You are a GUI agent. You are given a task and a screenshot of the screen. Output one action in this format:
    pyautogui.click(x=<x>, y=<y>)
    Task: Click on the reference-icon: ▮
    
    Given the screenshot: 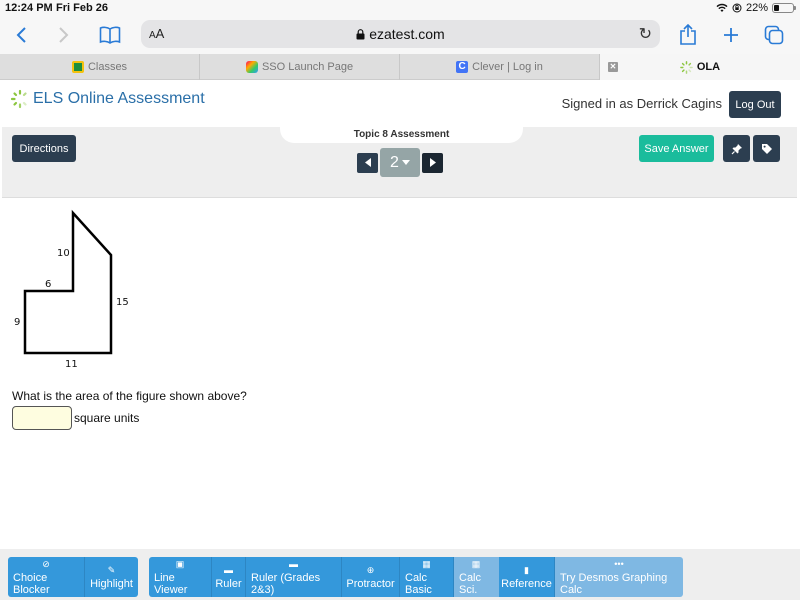 What is the action you would take?
    pyautogui.click(x=526, y=569)
    